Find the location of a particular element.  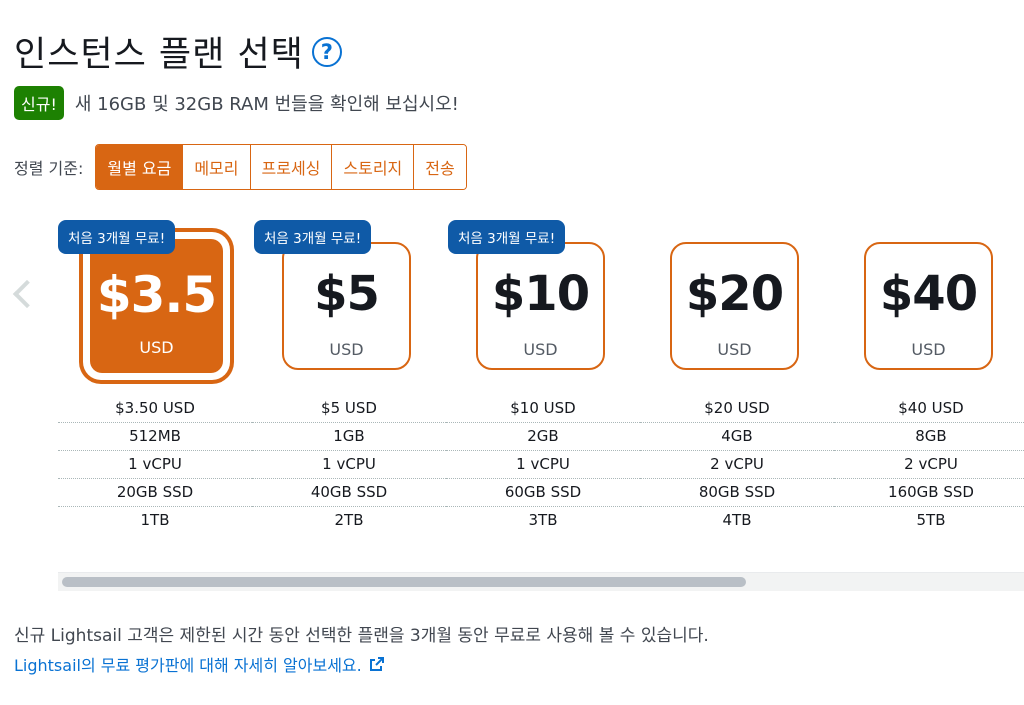

spec-storage: 20GB SSD is located at coordinates (155, 493).